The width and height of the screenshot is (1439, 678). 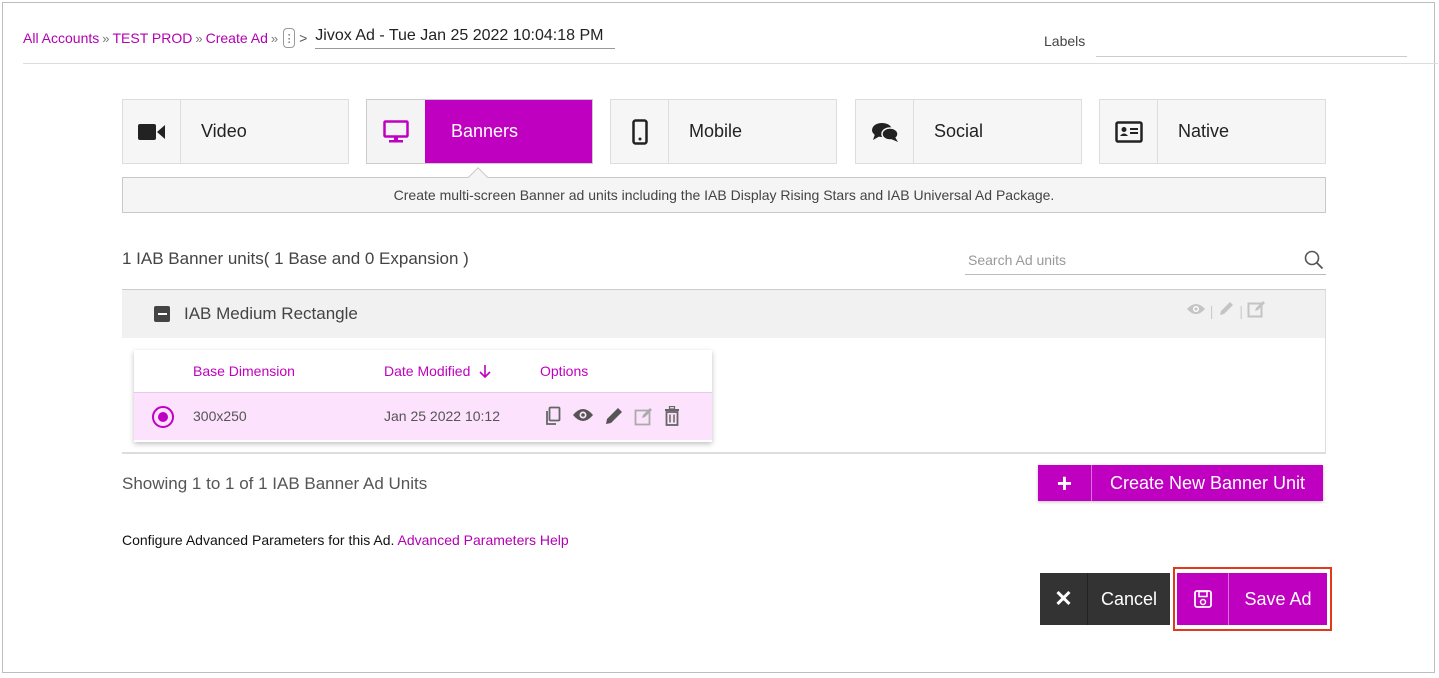 I want to click on advanced-parameters-help-link: Advanced Parameters Help, so click(x=483, y=540).